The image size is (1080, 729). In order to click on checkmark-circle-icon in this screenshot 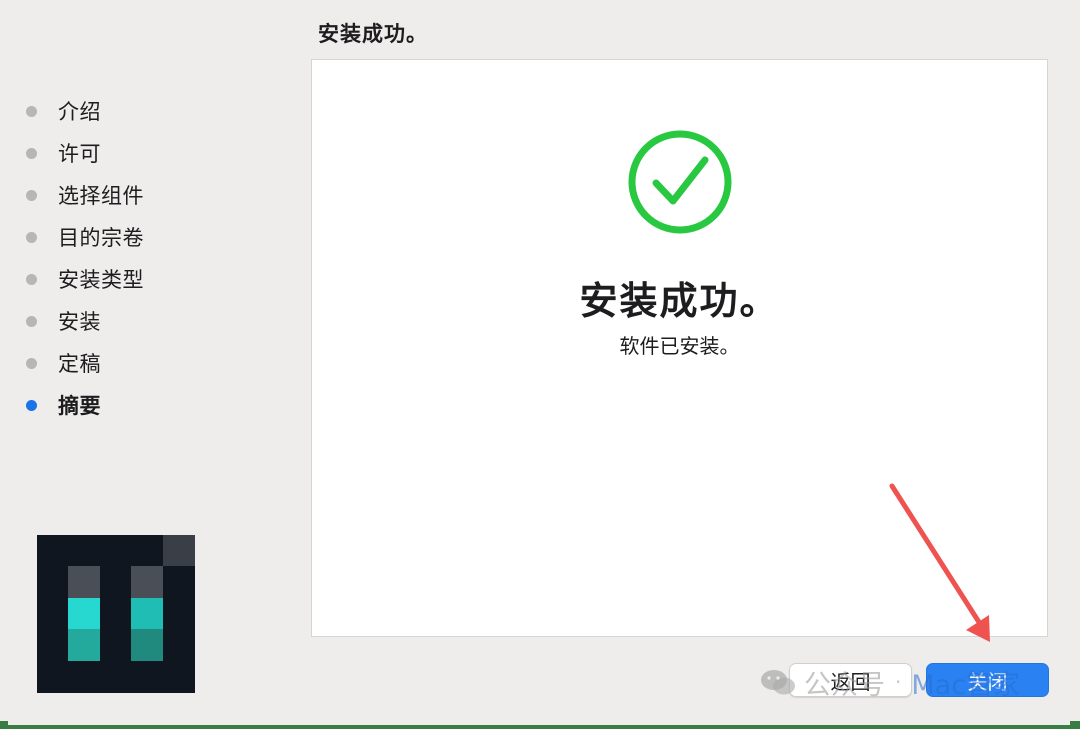, I will do `click(680, 182)`.